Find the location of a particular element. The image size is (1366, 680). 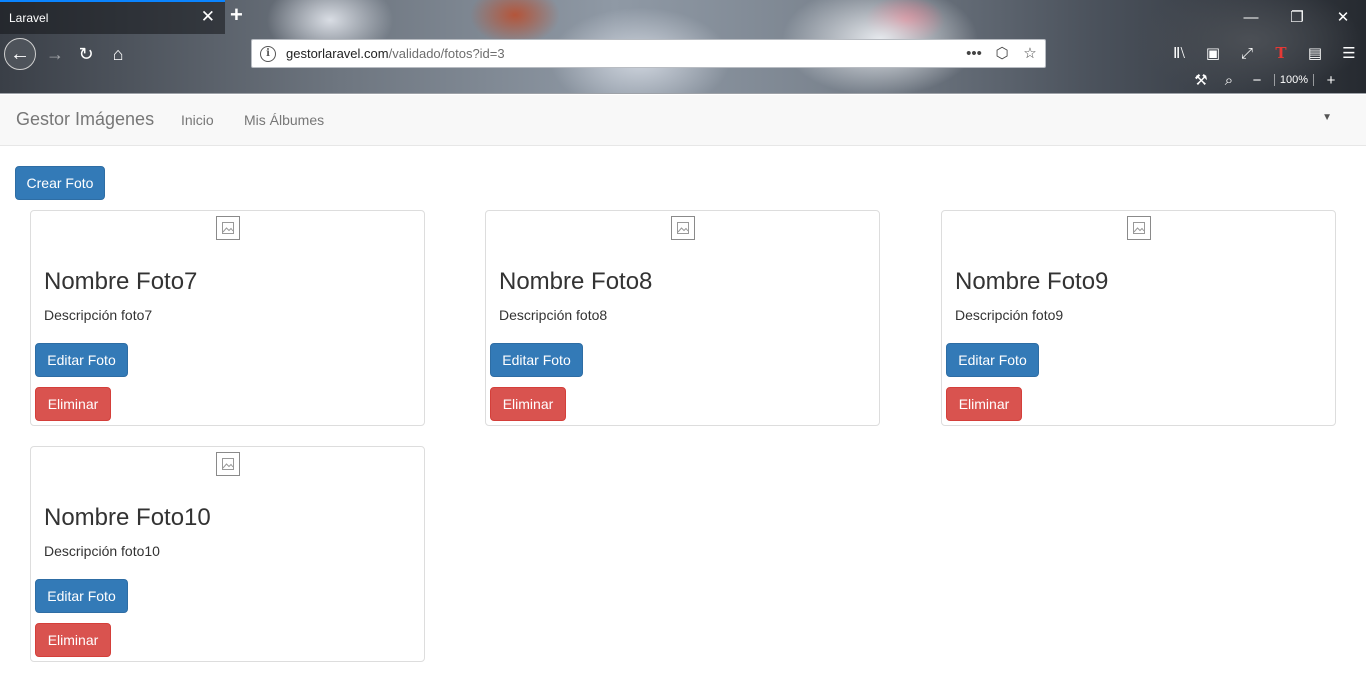

wrench-icon: ⚒ is located at coordinates (1201, 80).